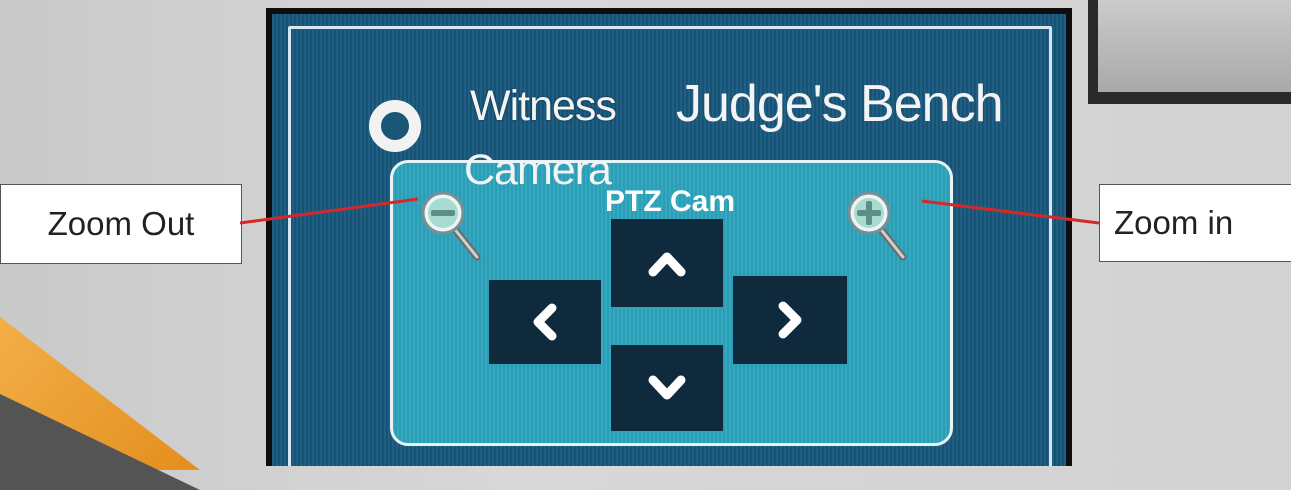 The width and height of the screenshot is (1291, 490). I want to click on pan-down-button, so click(667, 388).